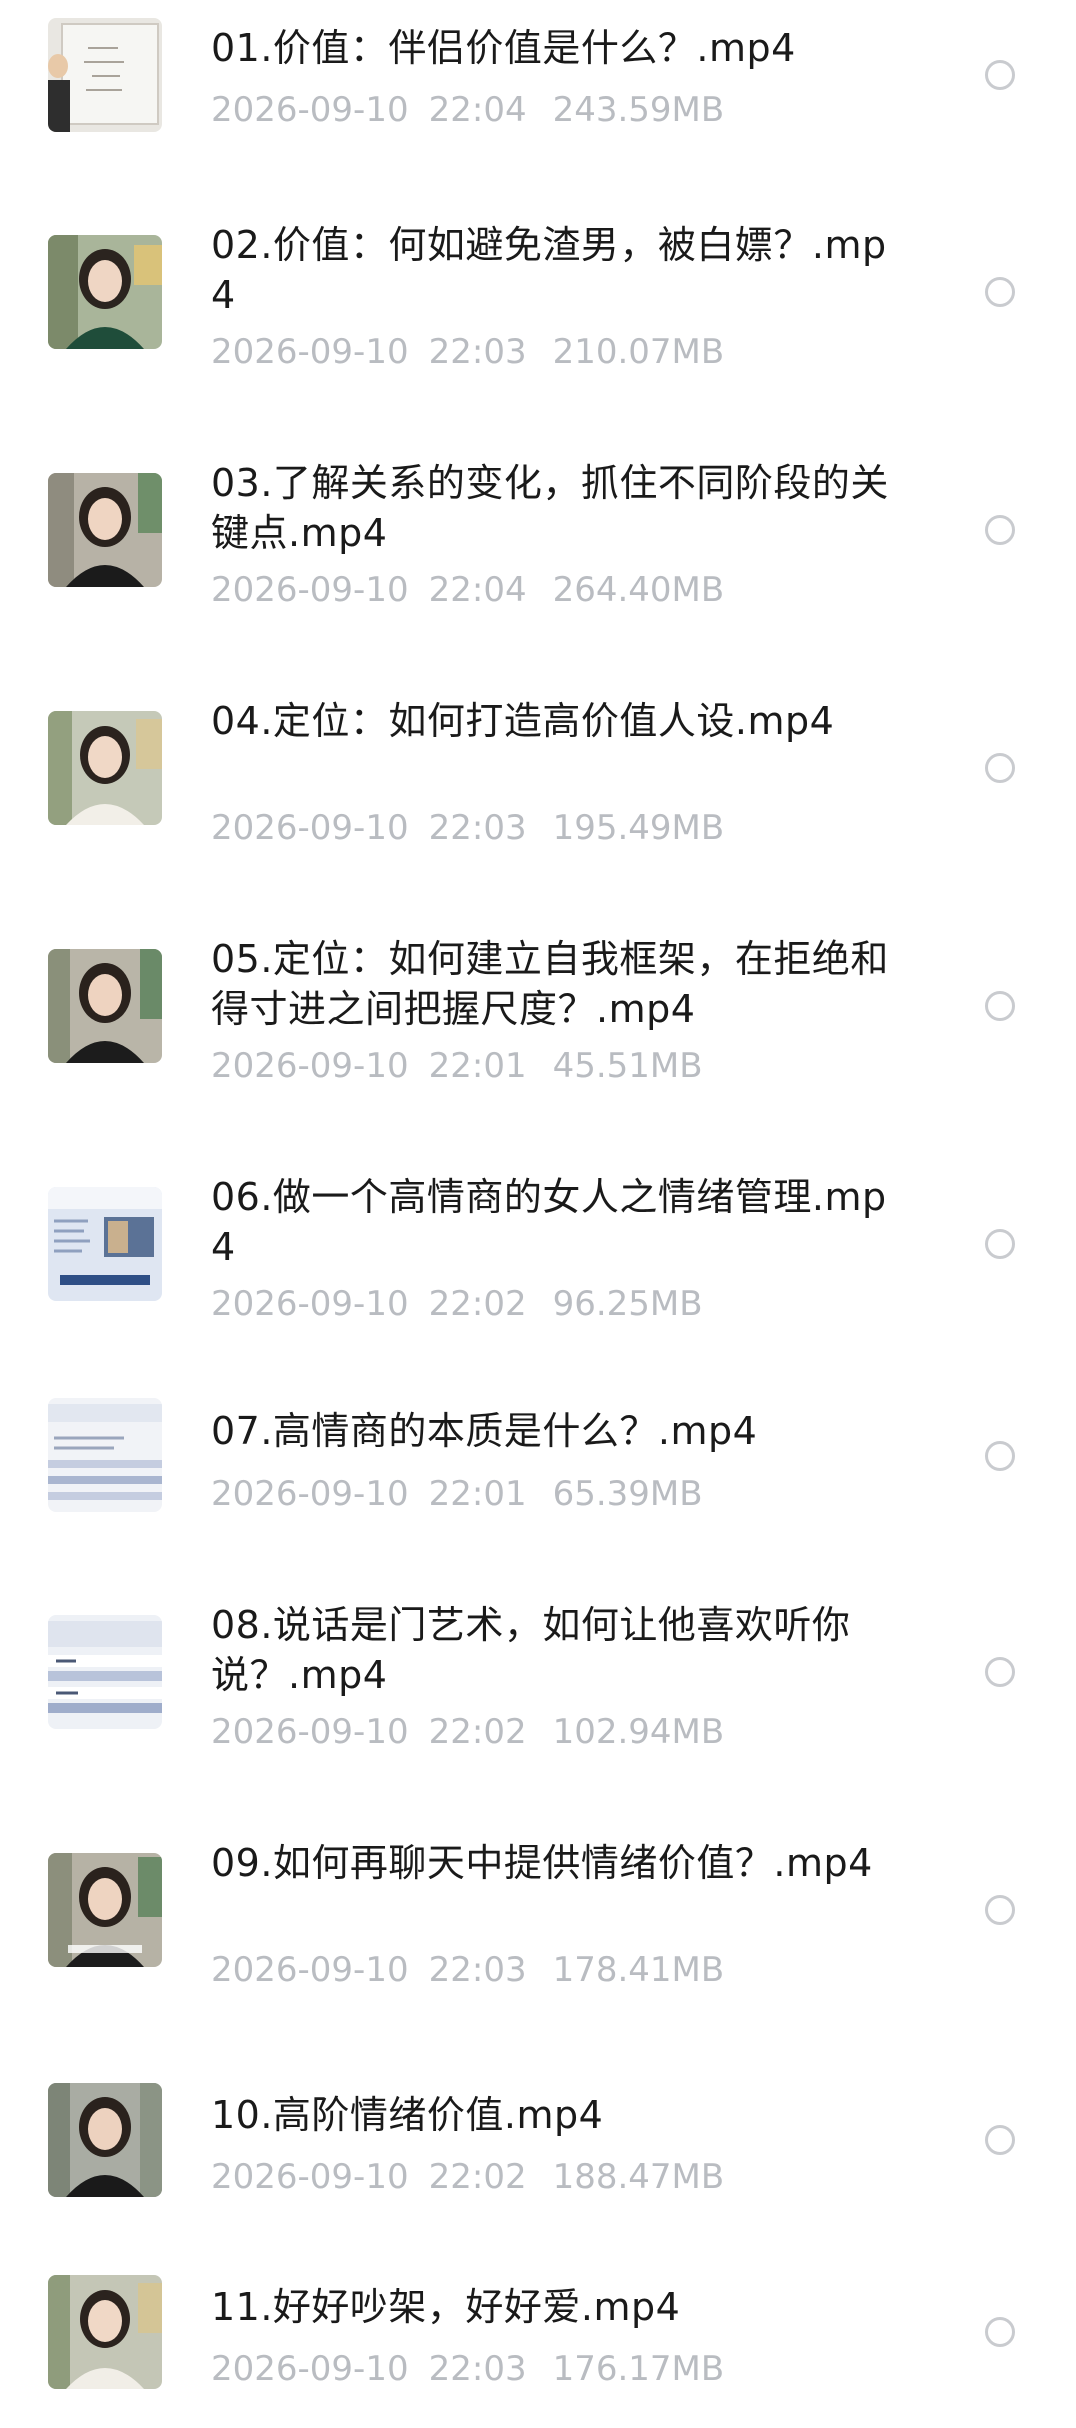  What do you see at coordinates (523, 721) in the screenshot?
I see `file-name: 04.定位：如何打造高价值人设.mp4` at bounding box center [523, 721].